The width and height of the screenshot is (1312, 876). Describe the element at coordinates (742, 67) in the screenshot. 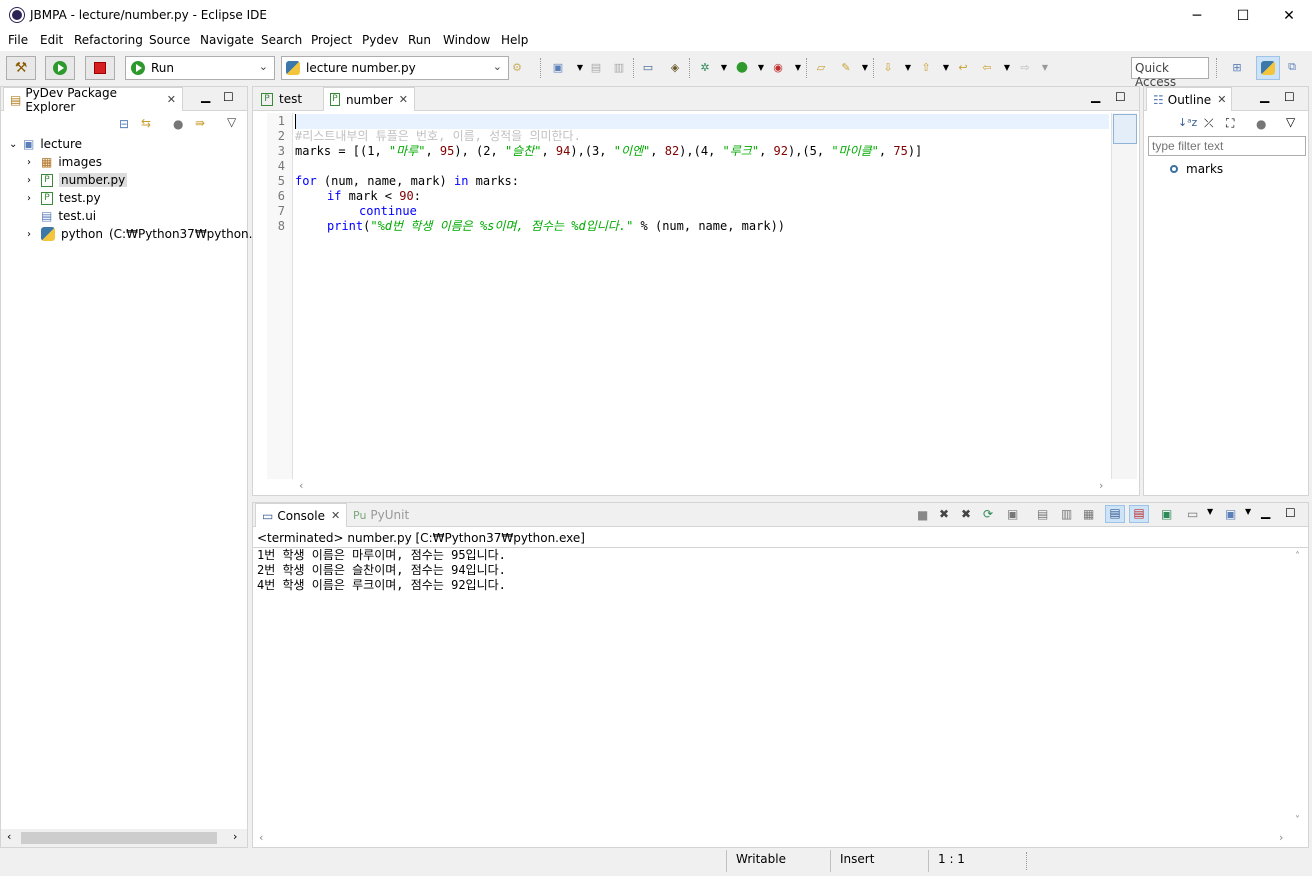

I see `run-icon: ●` at that location.